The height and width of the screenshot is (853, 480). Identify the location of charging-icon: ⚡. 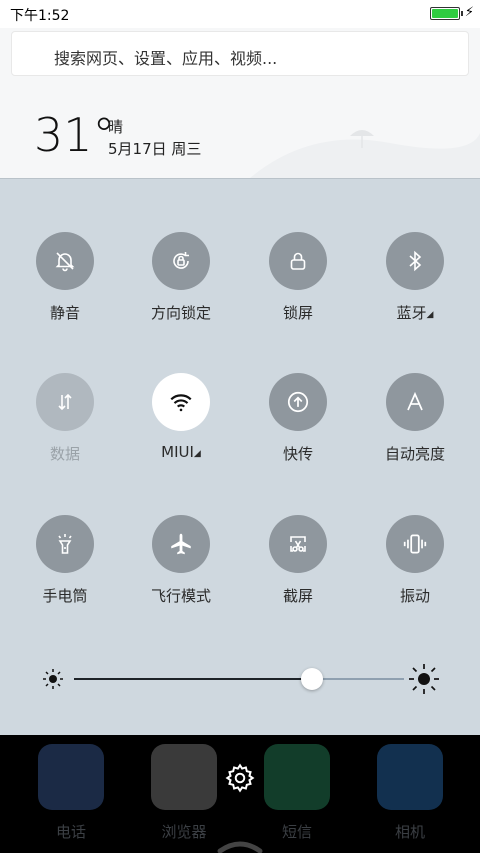
(469, 12).